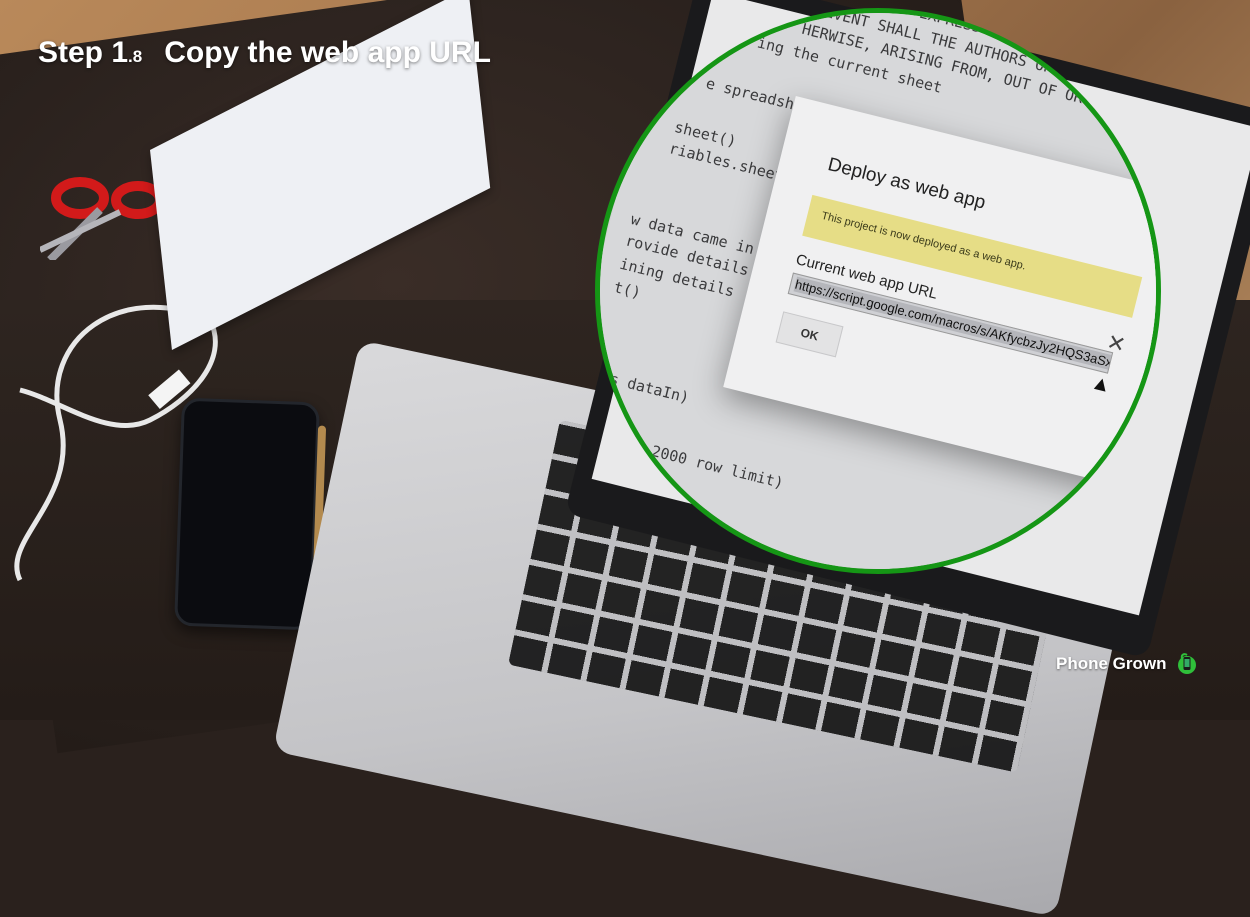 This screenshot has height=917, width=1250. I want to click on phone-grown-logo-icon, so click(1186, 663).